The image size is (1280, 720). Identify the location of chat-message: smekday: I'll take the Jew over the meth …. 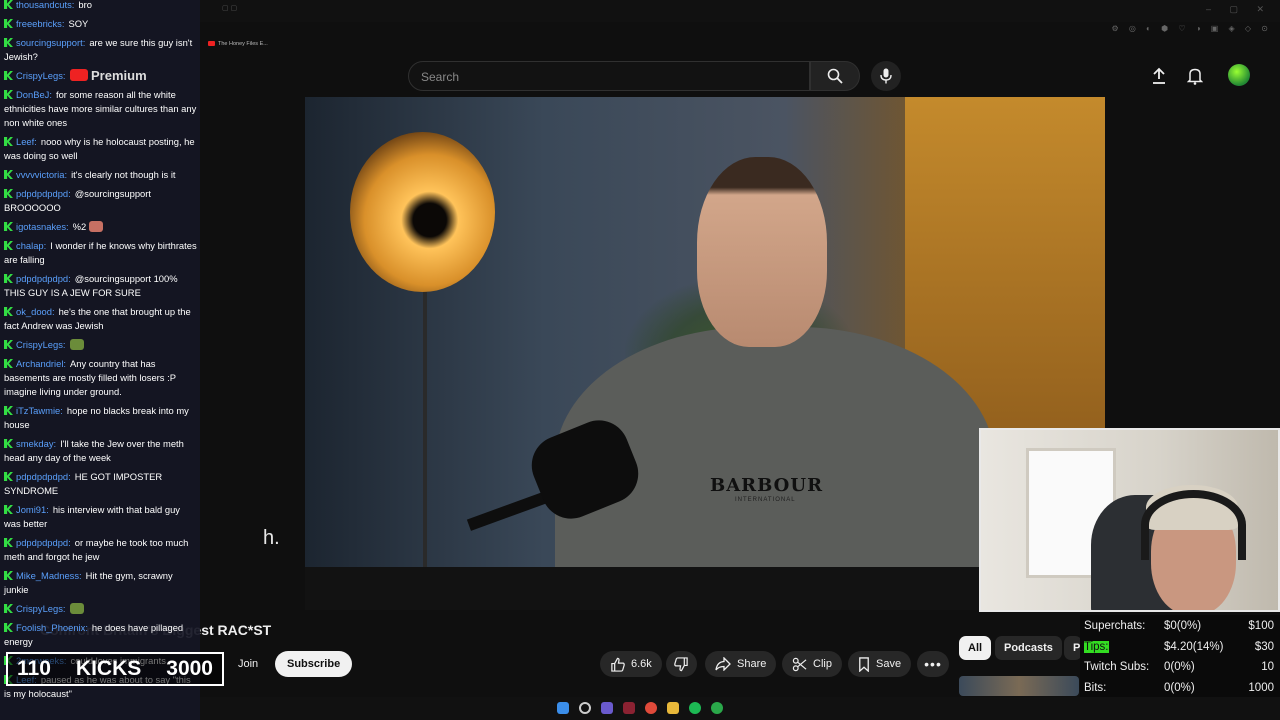
(101, 451).